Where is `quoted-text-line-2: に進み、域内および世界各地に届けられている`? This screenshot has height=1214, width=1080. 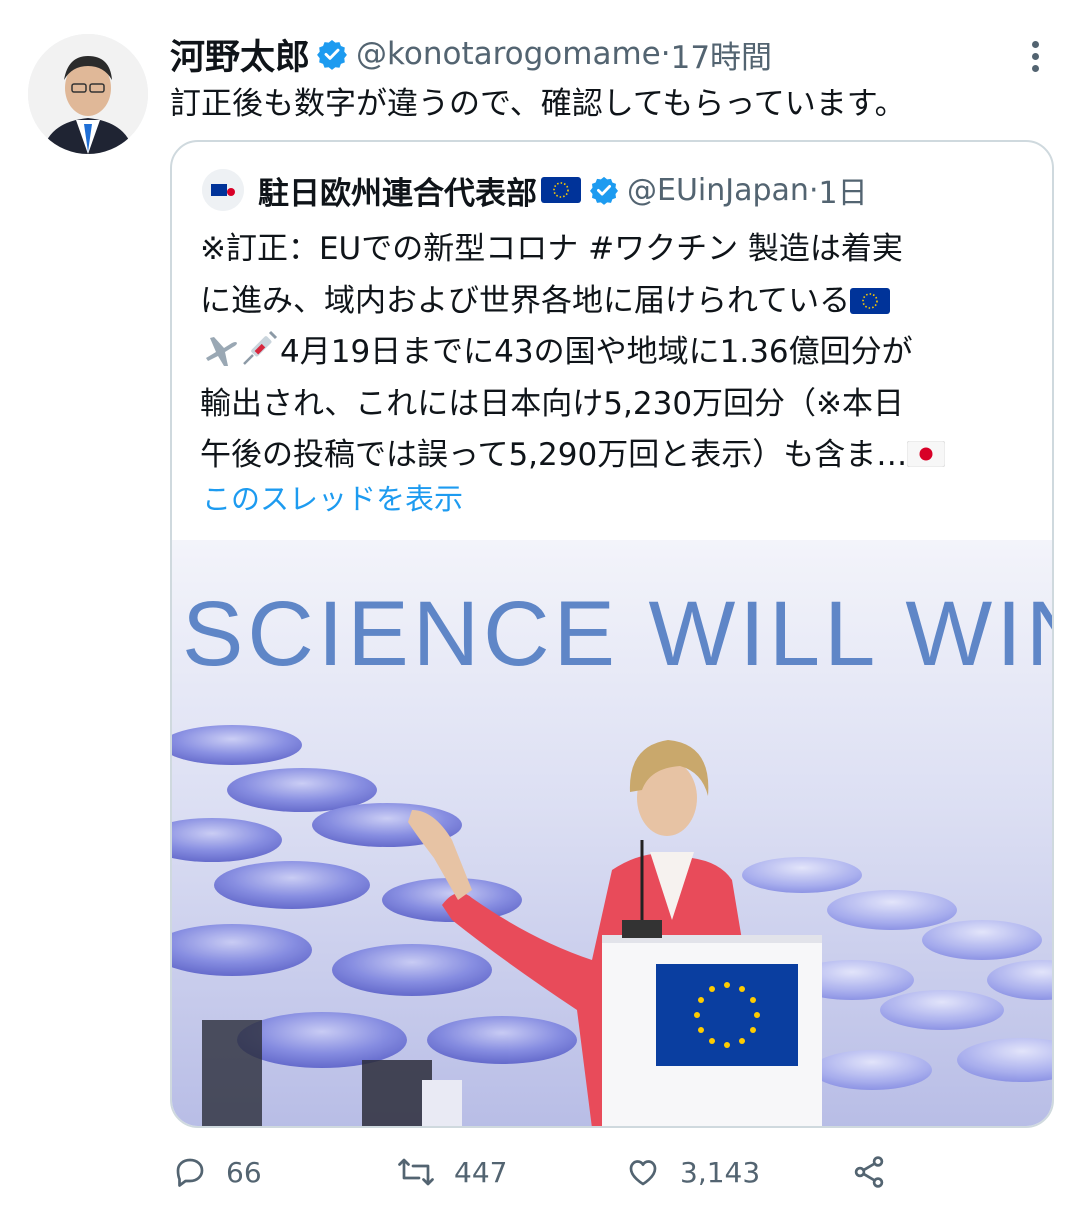
quoted-text-line-2: に進み、域内および世界各地に届けられている is located at coordinates (620, 302).